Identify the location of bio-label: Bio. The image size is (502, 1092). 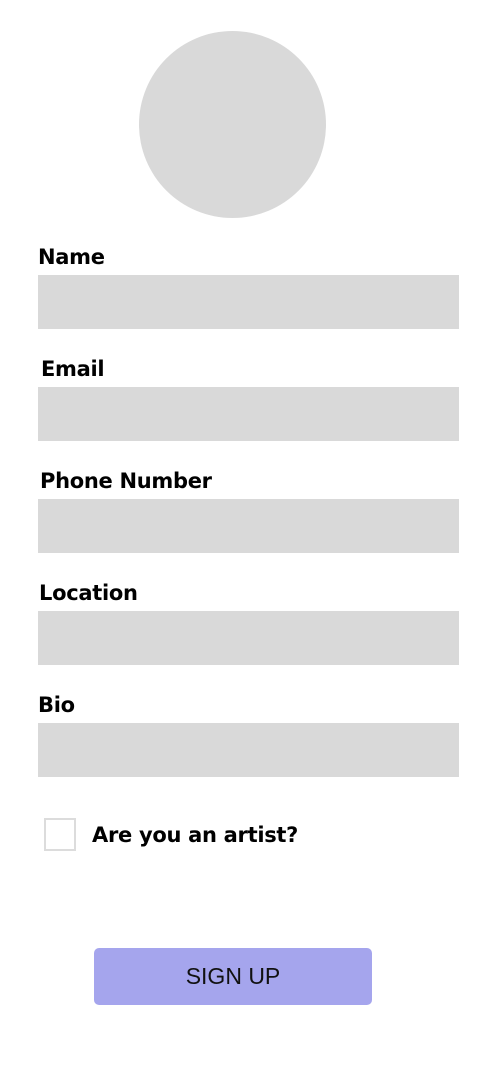
(56, 705).